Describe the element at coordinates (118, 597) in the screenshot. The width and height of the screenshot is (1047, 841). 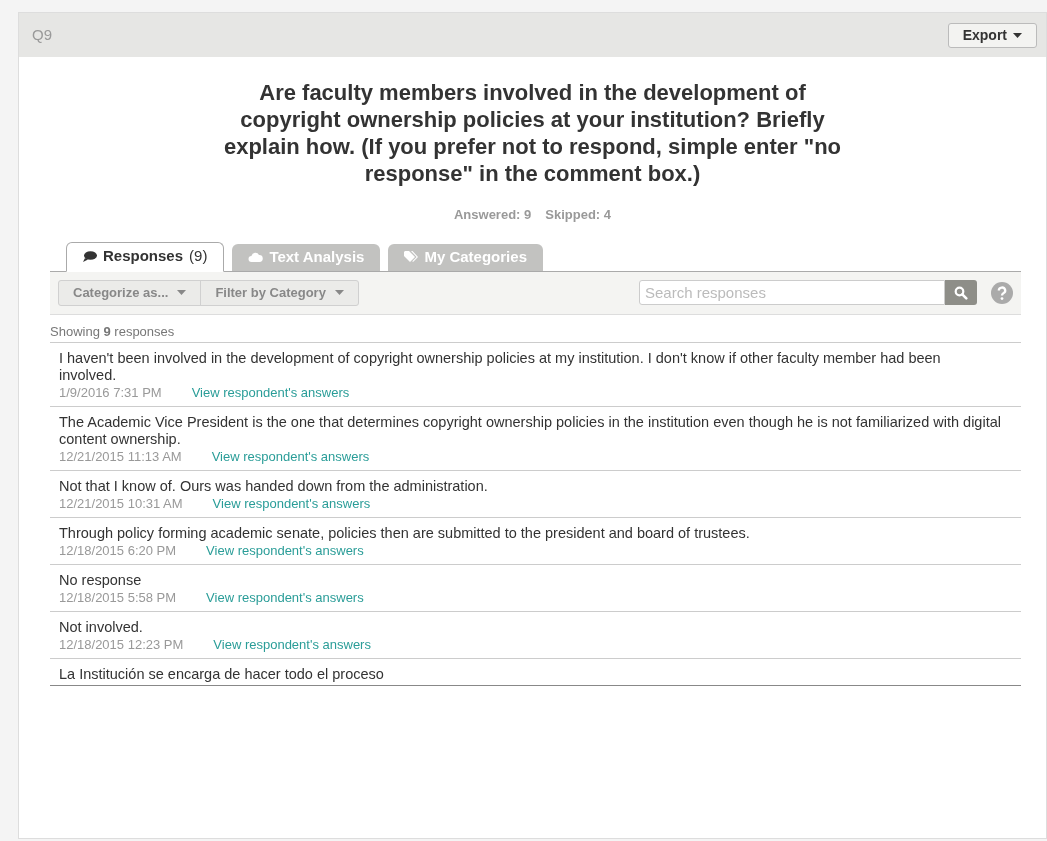
I see `response-date: 12/18/2015 5:58 PM` at that location.